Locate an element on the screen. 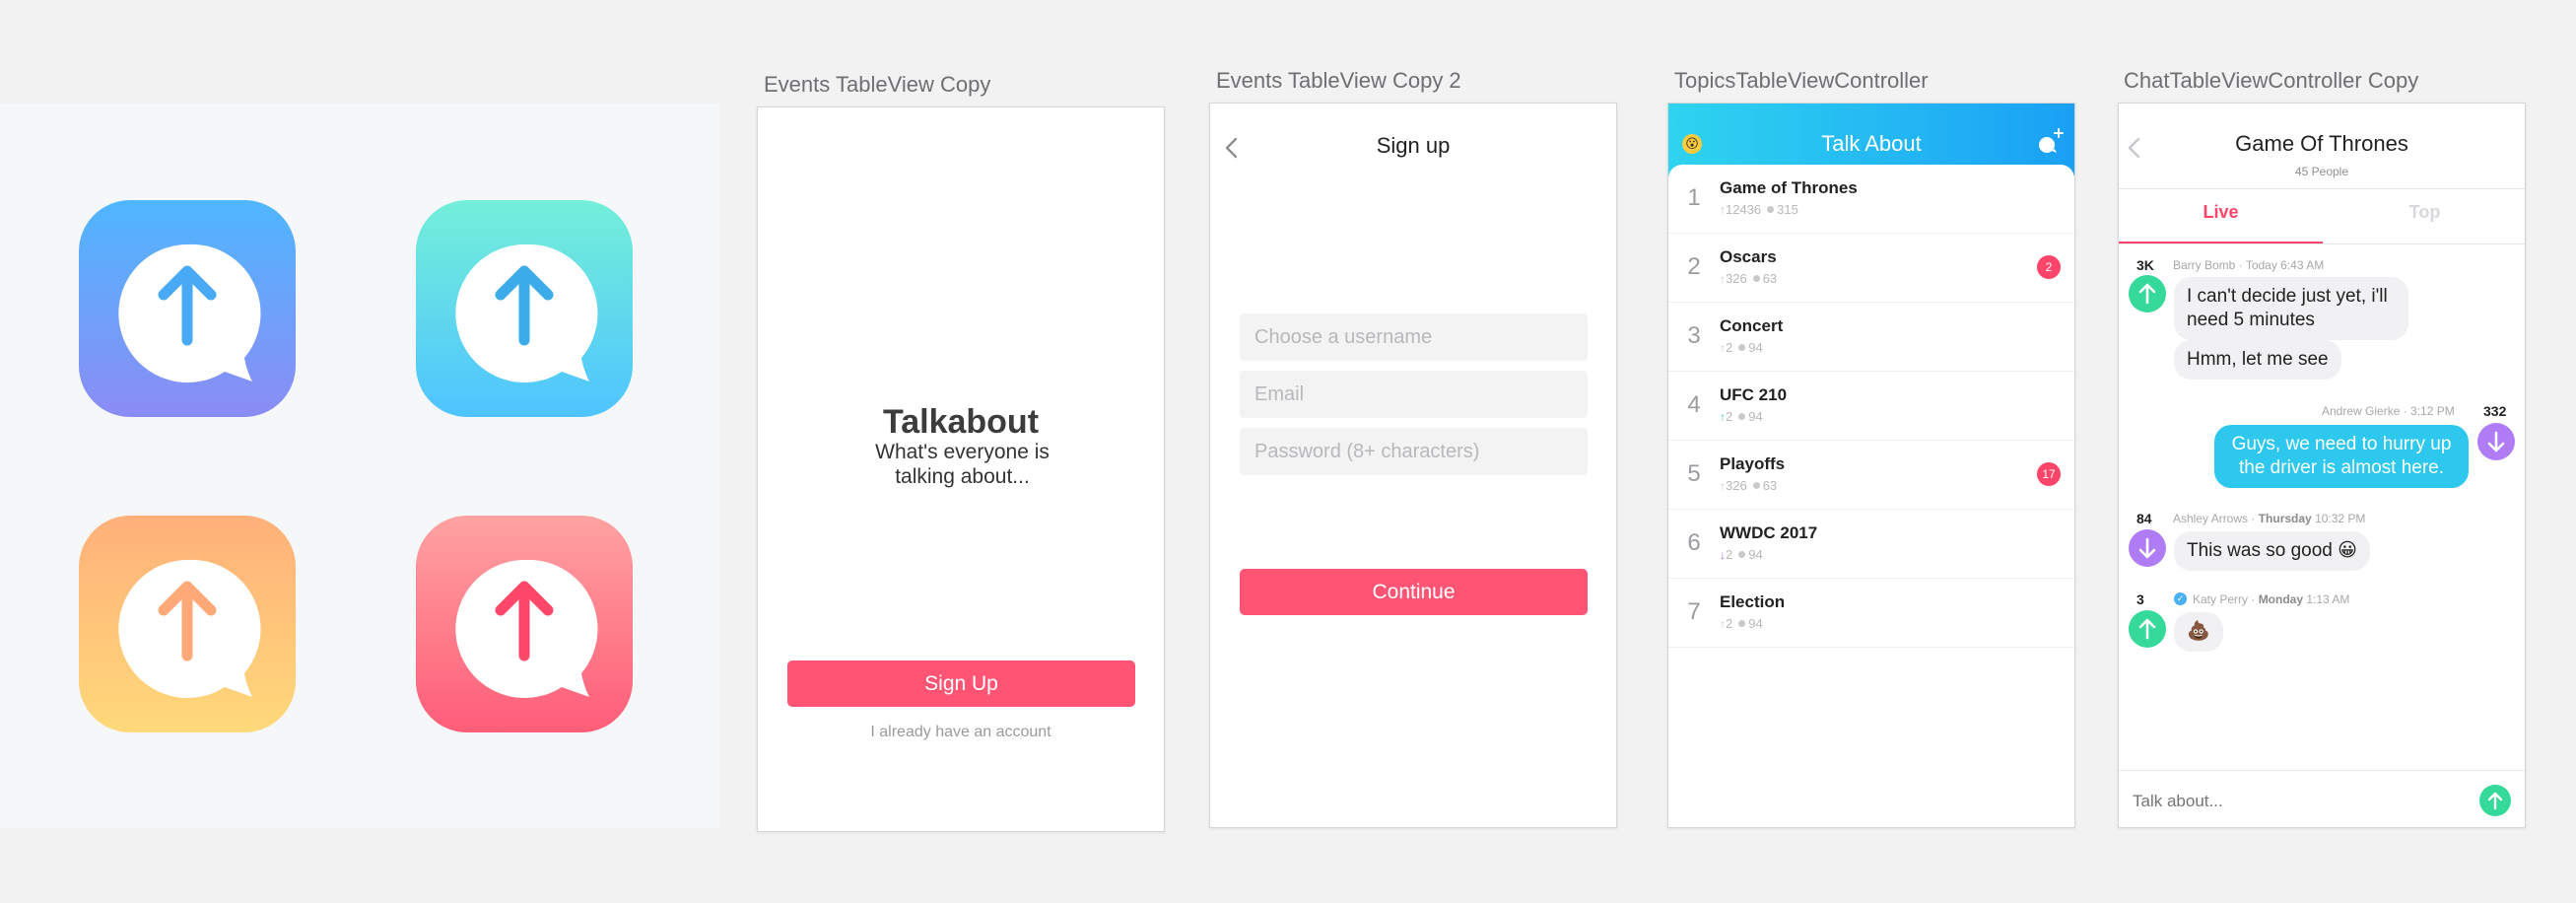 The width and height of the screenshot is (2576, 903). send-arrow-icon is located at coordinates (2495, 800).